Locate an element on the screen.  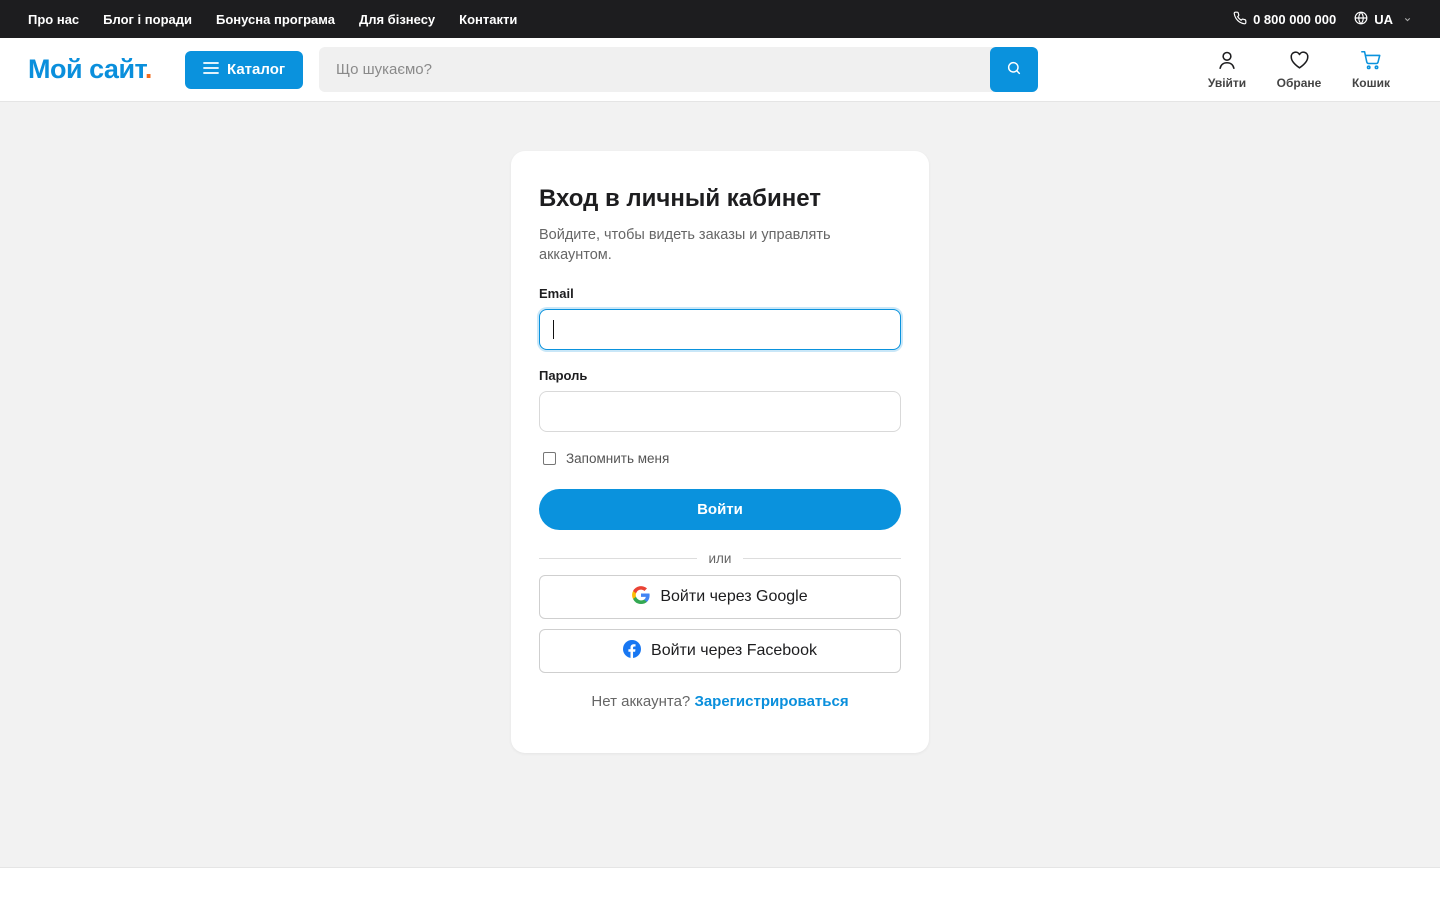
language-label: UA is located at coordinates (1383, 19).